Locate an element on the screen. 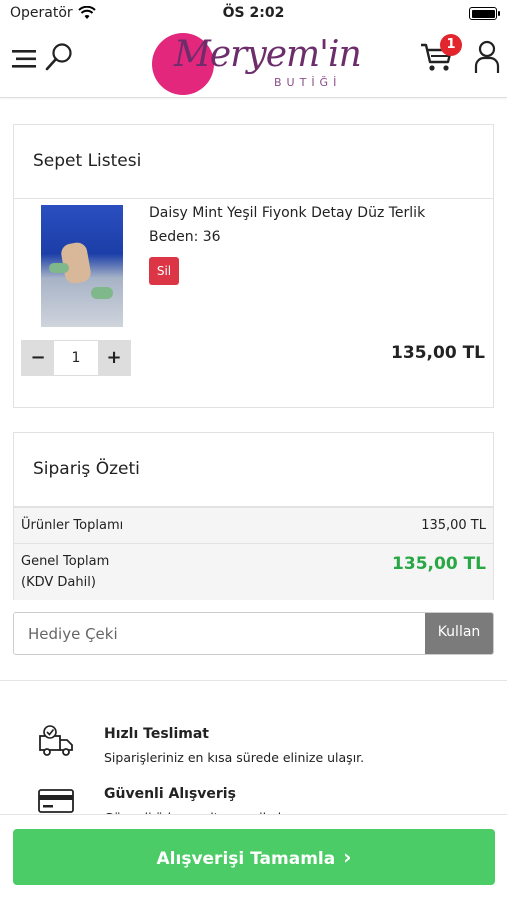 Image resolution: width=507 pixels, height=900 pixels. delete-button: Sil is located at coordinates (164, 271).